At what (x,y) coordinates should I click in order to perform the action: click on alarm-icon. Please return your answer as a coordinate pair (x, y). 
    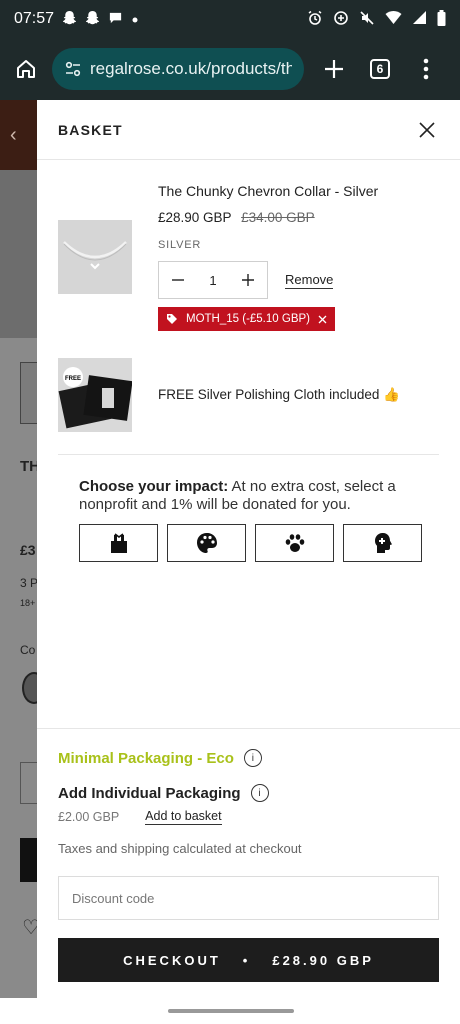
    Looking at the image, I should click on (315, 19).